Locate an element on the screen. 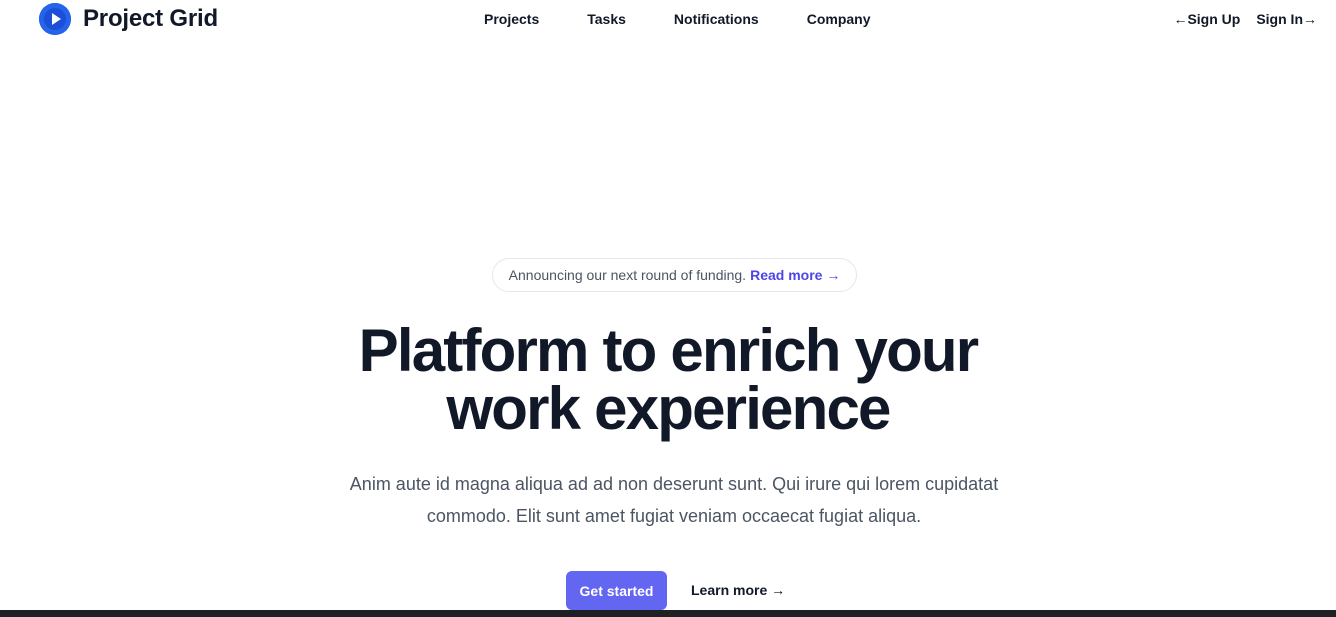 The width and height of the screenshot is (1336, 617). hero-title: Platform to enrich your work experience is located at coordinates (668, 380).